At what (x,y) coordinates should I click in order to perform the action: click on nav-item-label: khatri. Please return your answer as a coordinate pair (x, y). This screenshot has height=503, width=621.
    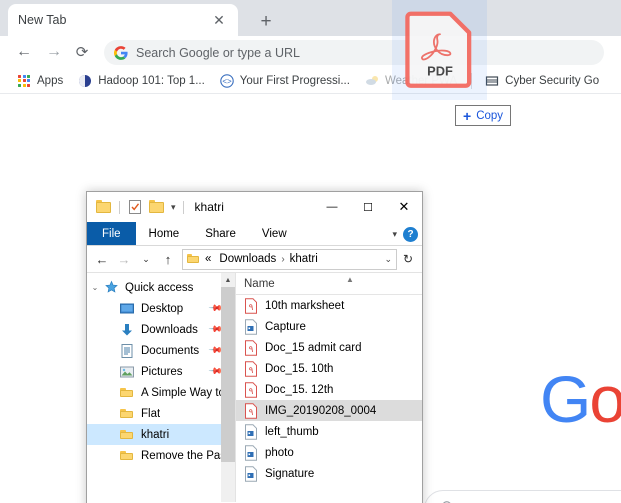
    Looking at the image, I should click on (155, 434).